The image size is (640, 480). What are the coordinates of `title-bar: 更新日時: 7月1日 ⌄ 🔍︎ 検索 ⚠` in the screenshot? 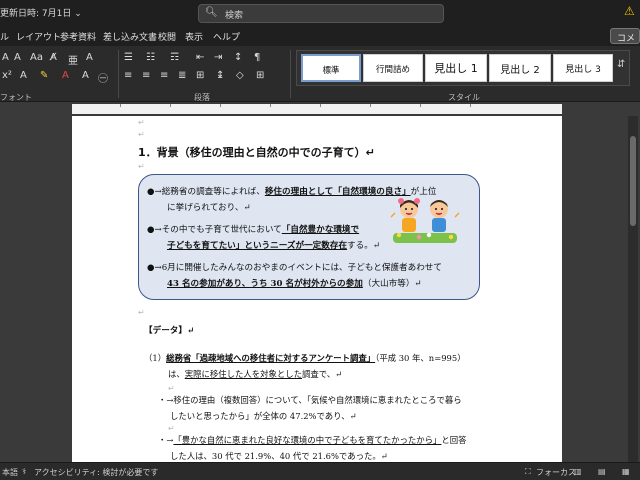 It's located at (320, 13).